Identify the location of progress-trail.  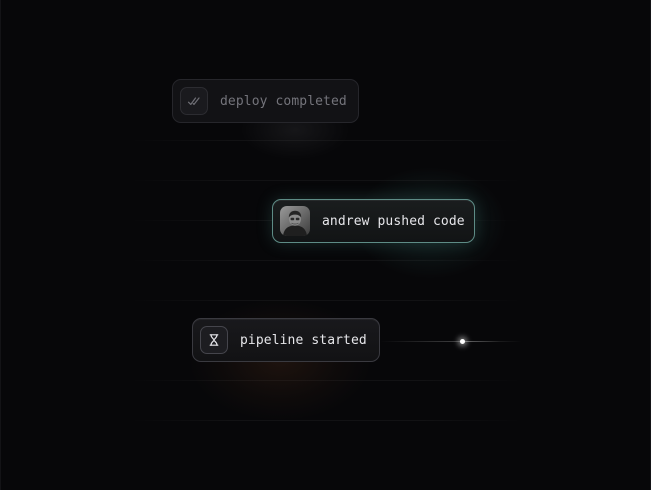
(451, 341).